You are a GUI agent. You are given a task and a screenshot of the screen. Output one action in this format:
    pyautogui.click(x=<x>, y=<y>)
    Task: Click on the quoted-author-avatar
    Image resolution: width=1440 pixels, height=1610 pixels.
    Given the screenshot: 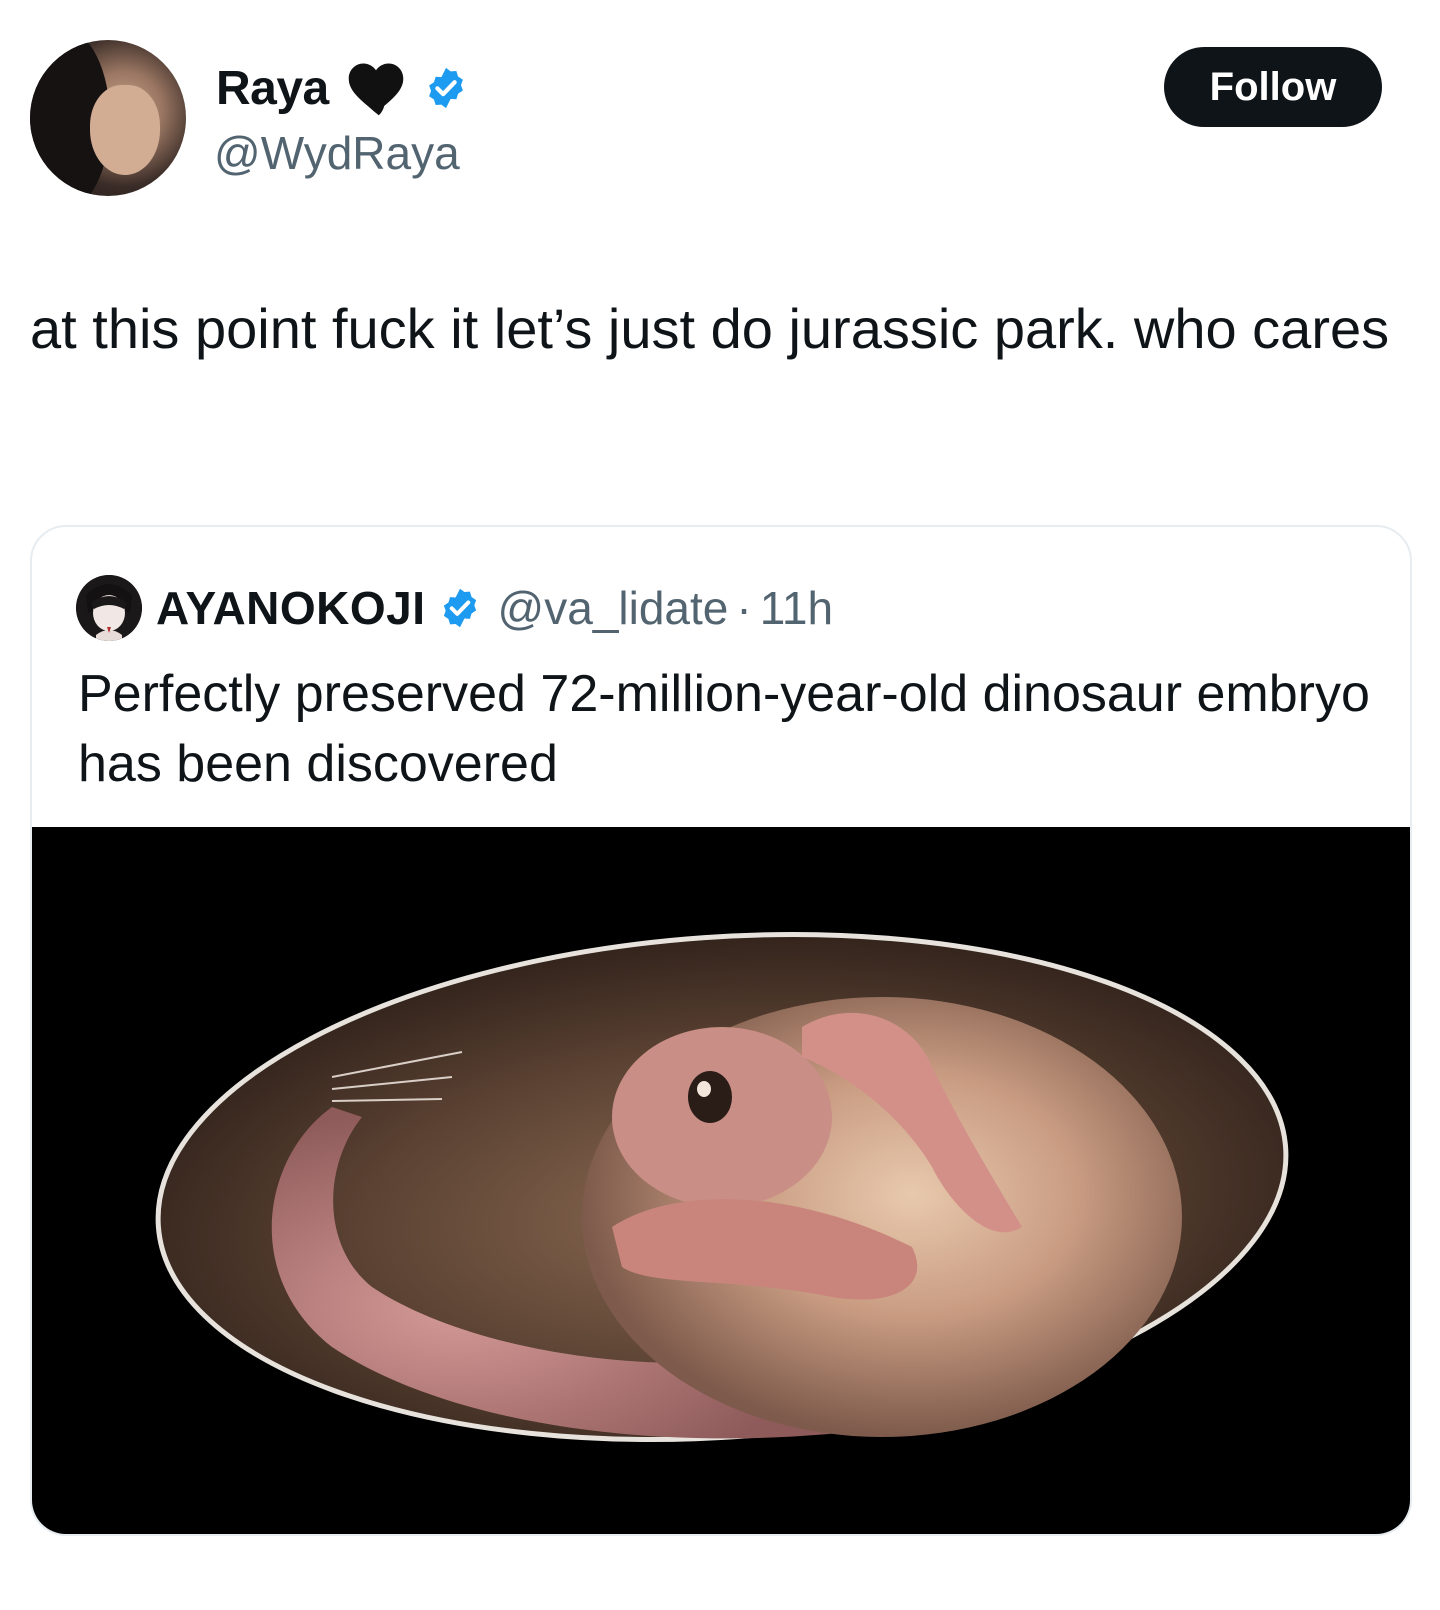 What is the action you would take?
    pyautogui.click(x=109, y=608)
    